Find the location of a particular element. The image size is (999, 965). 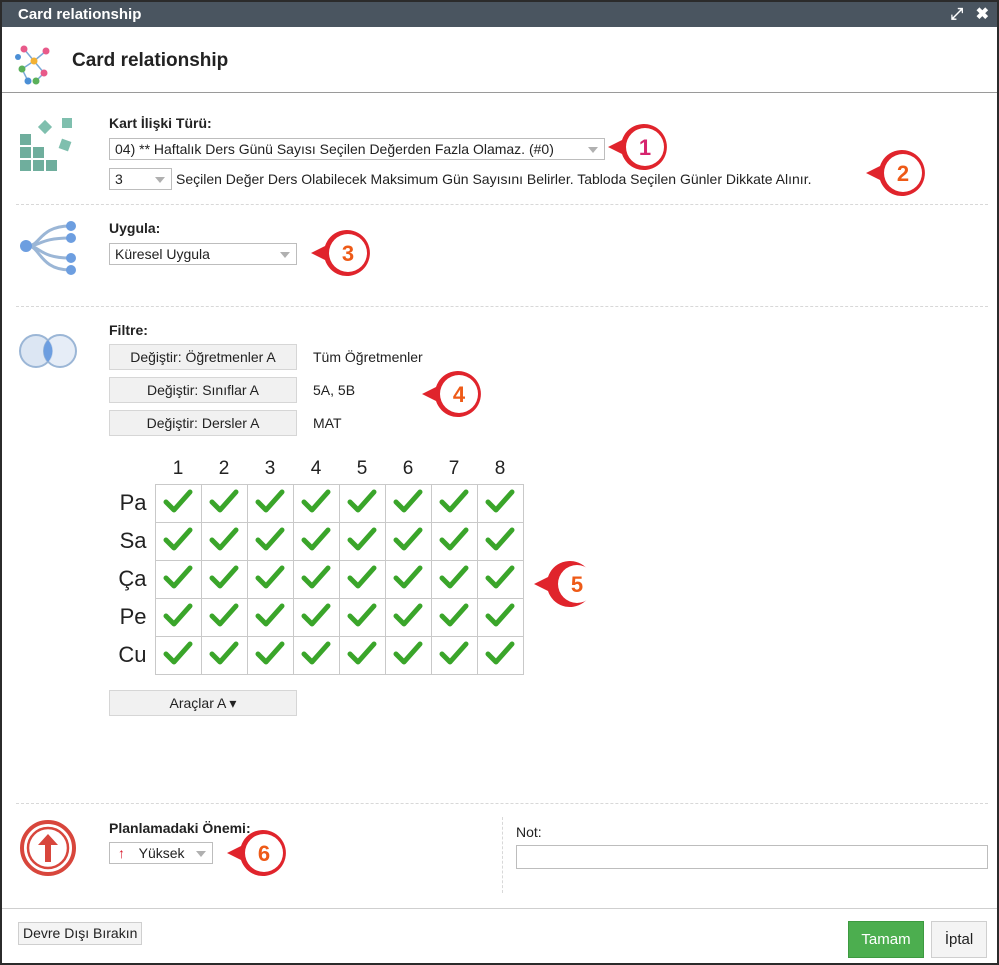

filter-label: Filtre: is located at coordinates (128, 330).